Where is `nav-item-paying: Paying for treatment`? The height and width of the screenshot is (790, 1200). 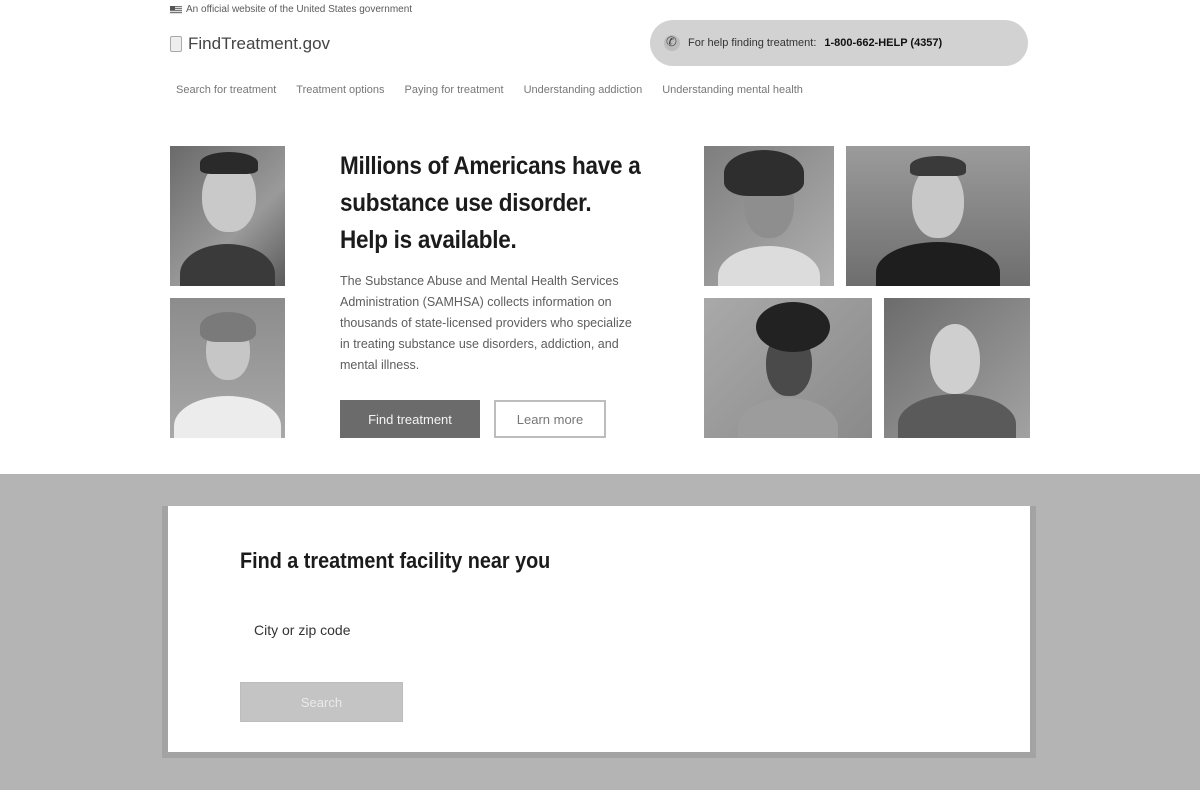
nav-item-paying: Paying for treatment is located at coordinates (454, 90).